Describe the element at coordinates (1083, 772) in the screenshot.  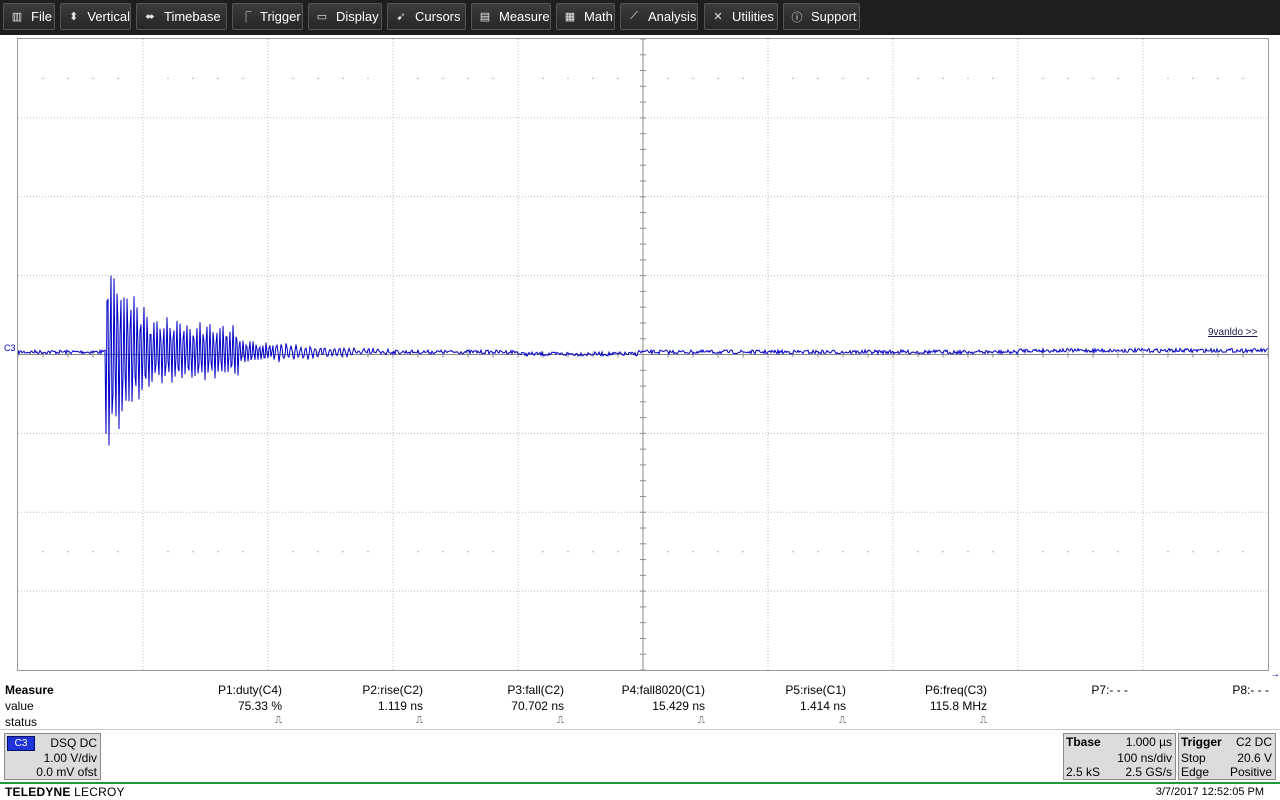
I see `timebase-samples: 2.5 kS` at that location.